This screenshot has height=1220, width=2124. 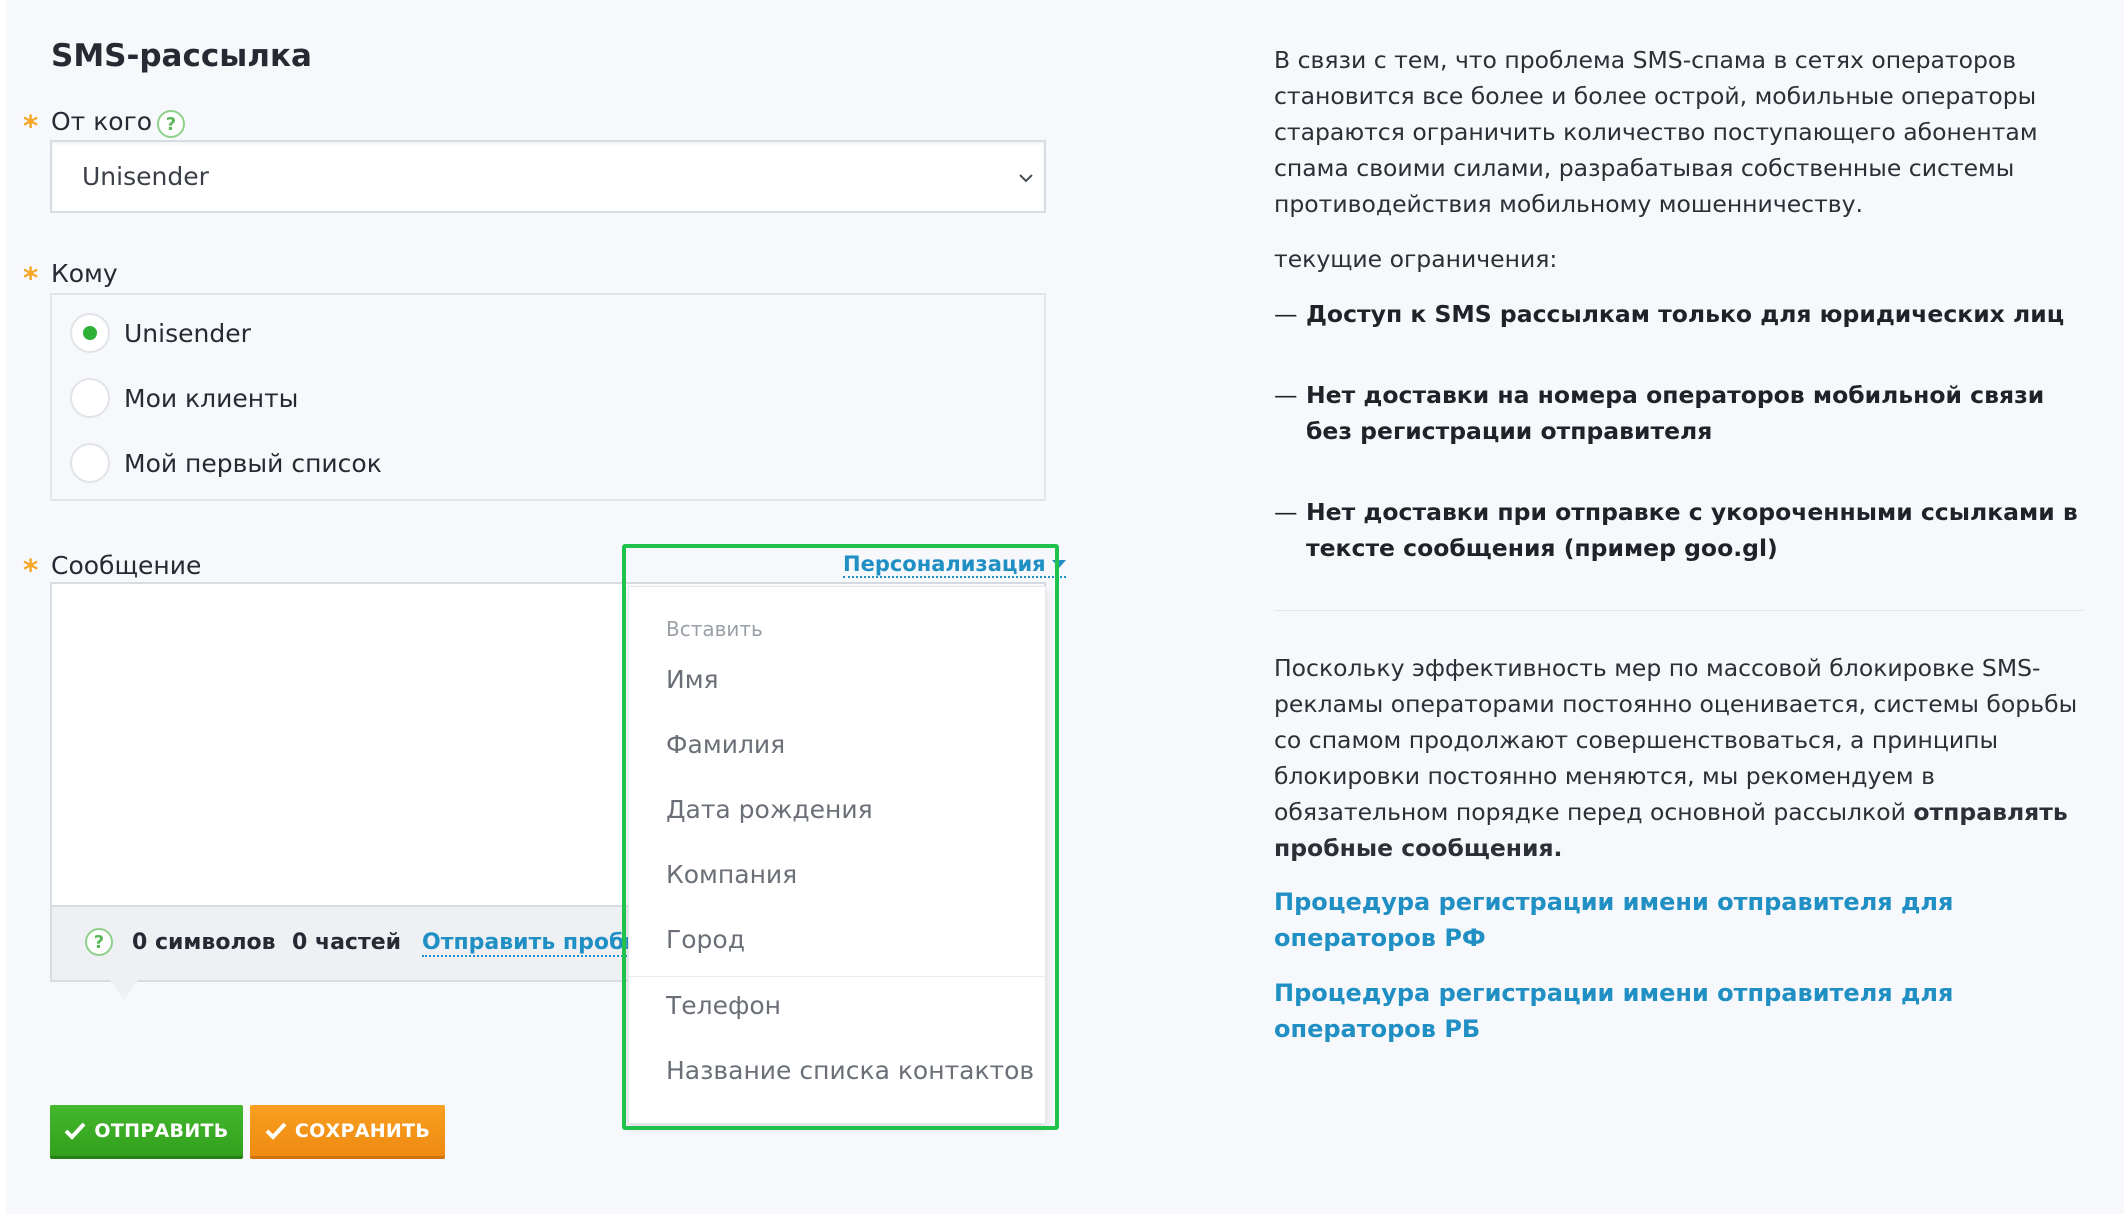 What do you see at coordinates (102, 121) in the screenshot?
I see `from-label: От кого` at bounding box center [102, 121].